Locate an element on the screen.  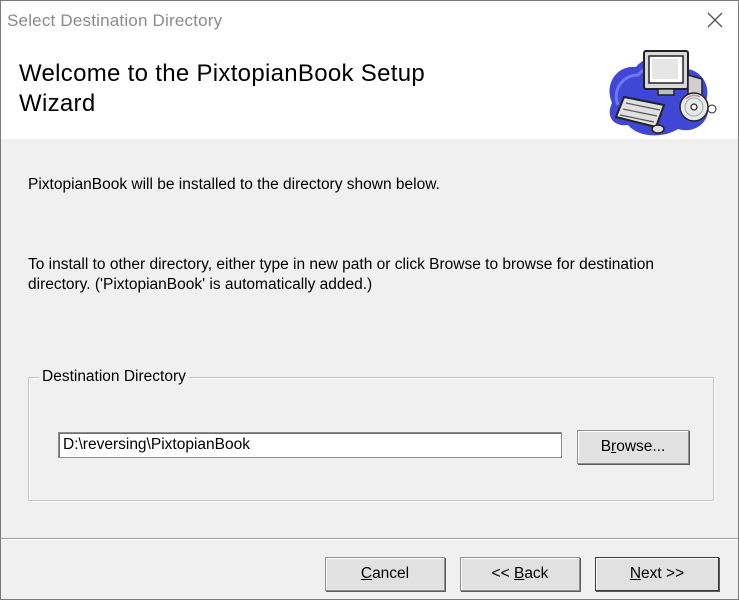
footer-divider is located at coordinates (369, 539).